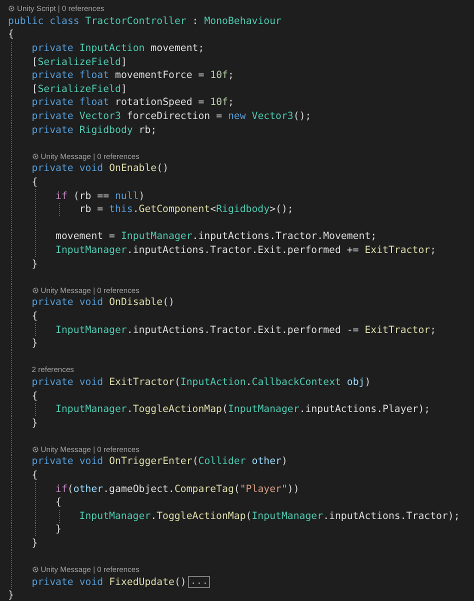  What do you see at coordinates (109, 582) in the screenshot?
I see `code-line: private void FixedUpdate()` at bounding box center [109, 582].